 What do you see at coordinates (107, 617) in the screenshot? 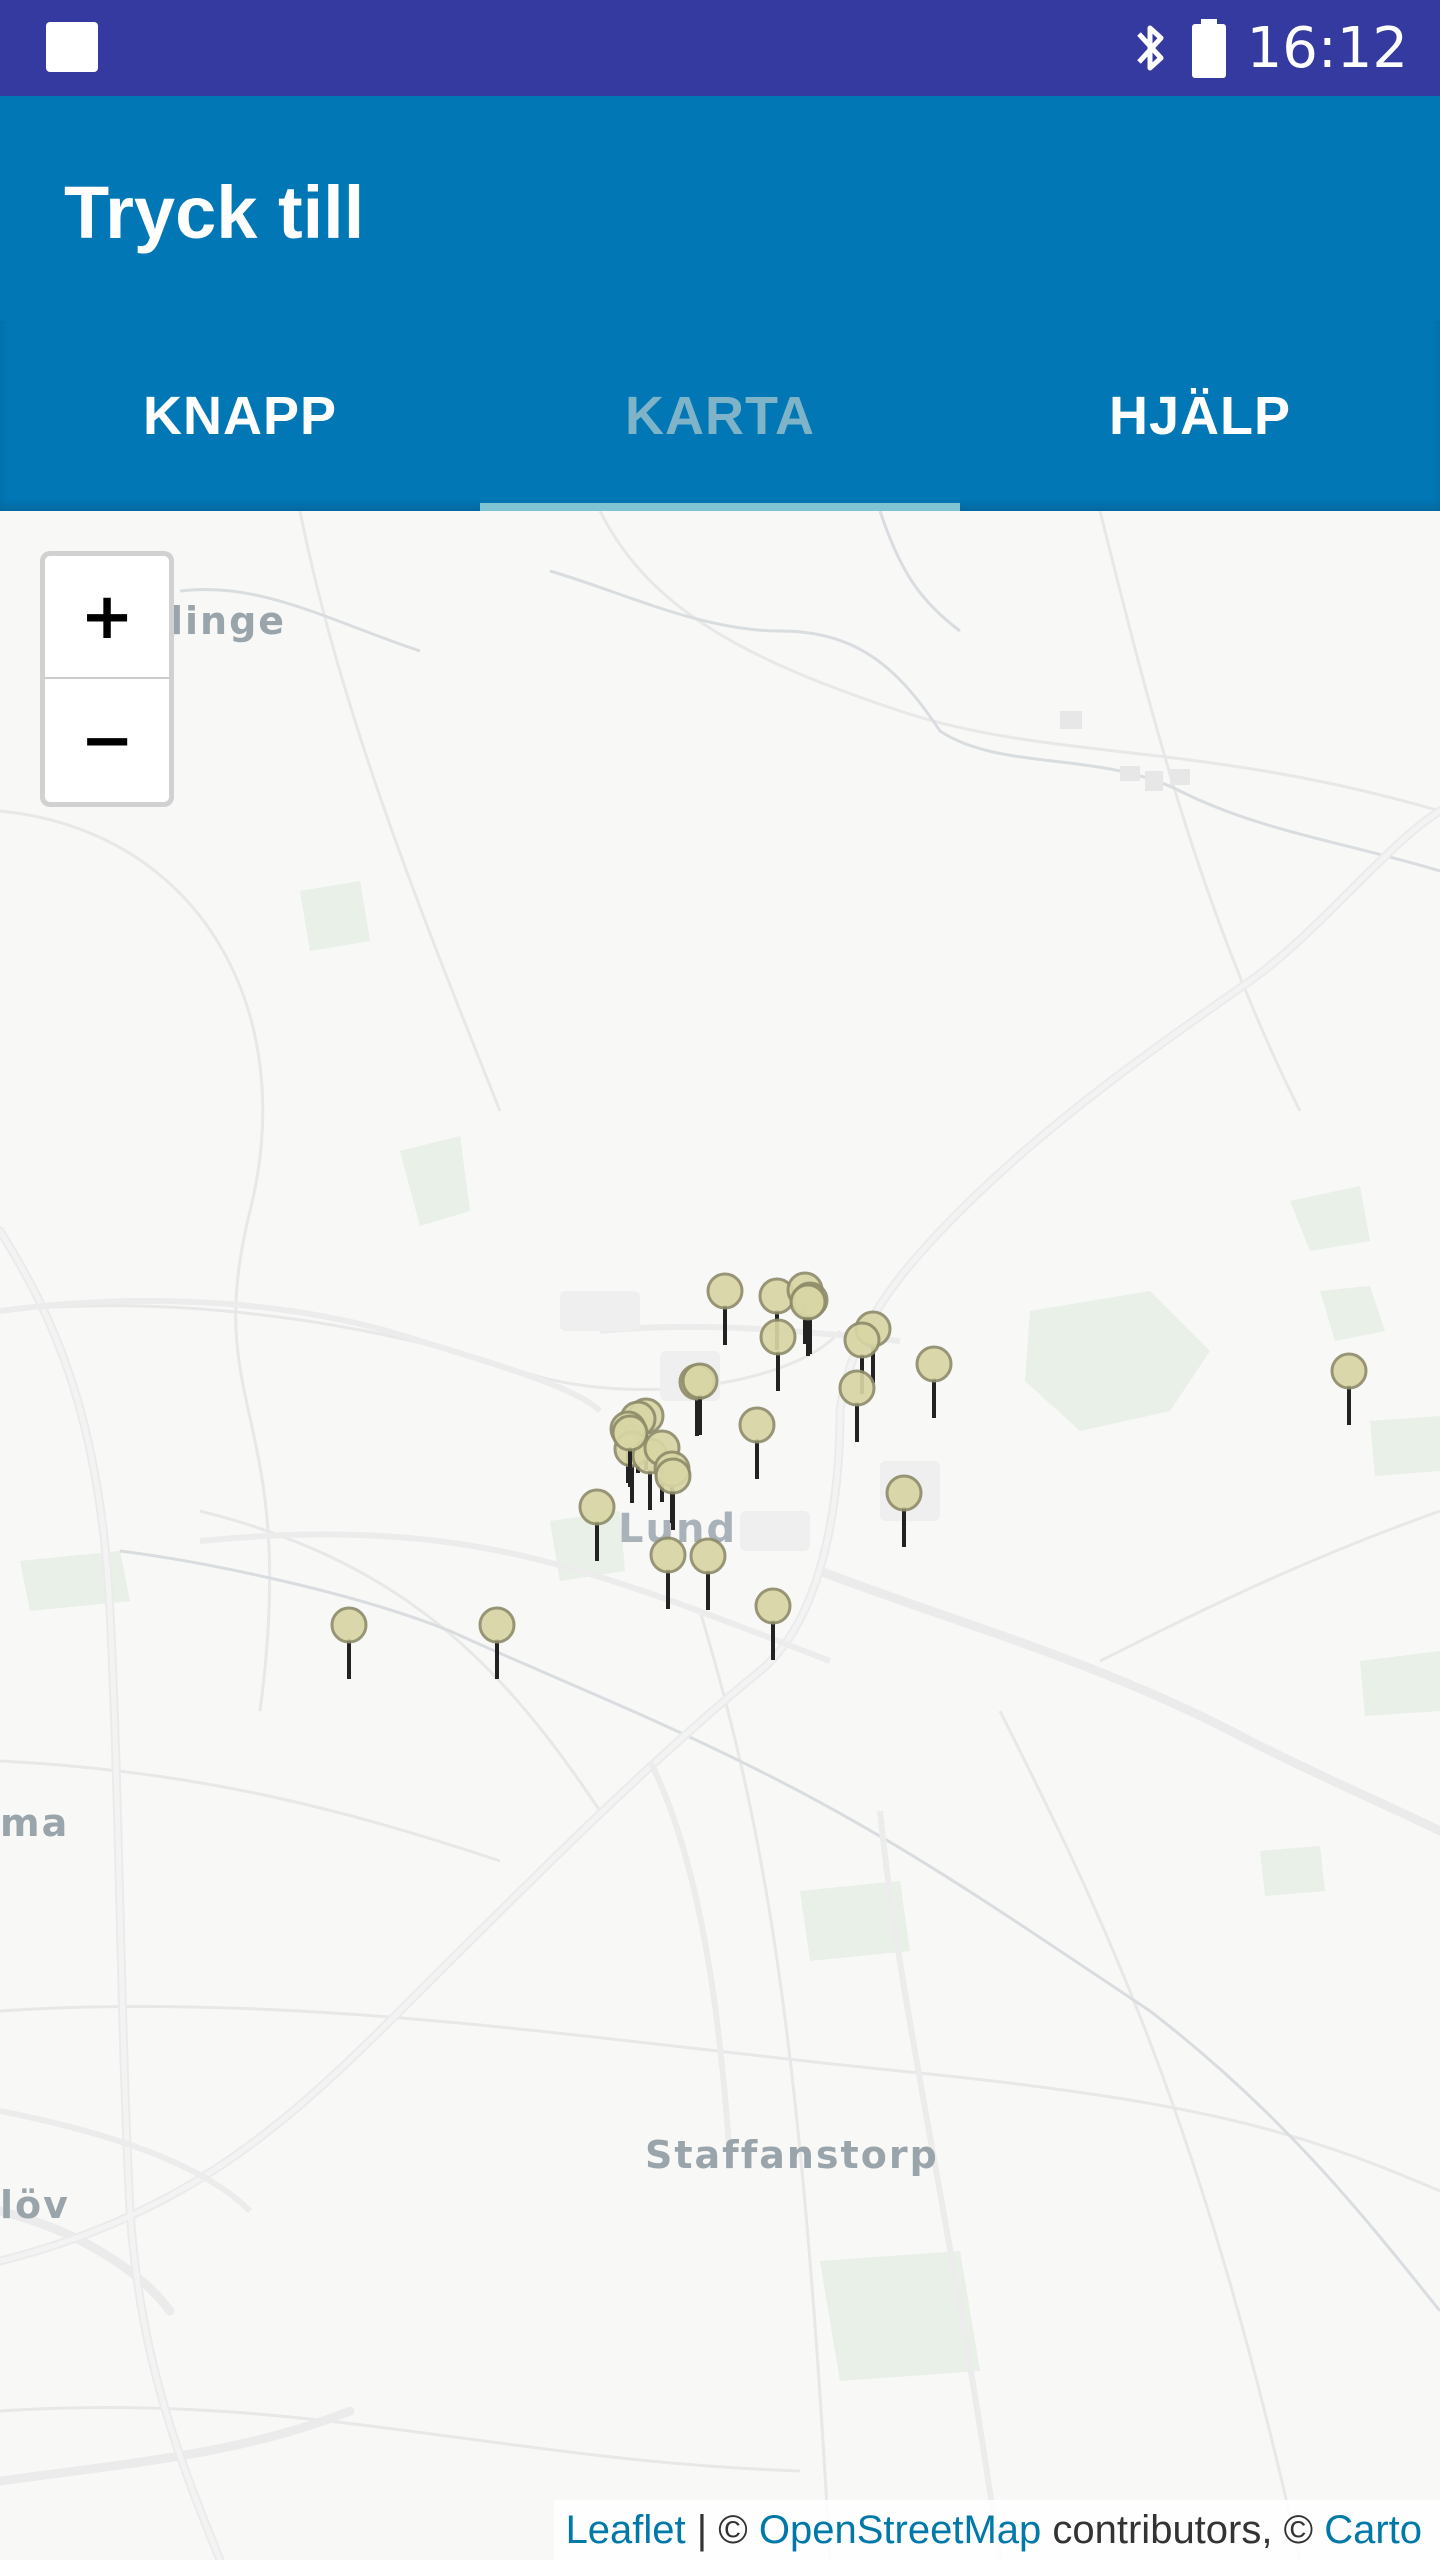
I see `zoom-in-button: +` at bounding box center [107, 617].